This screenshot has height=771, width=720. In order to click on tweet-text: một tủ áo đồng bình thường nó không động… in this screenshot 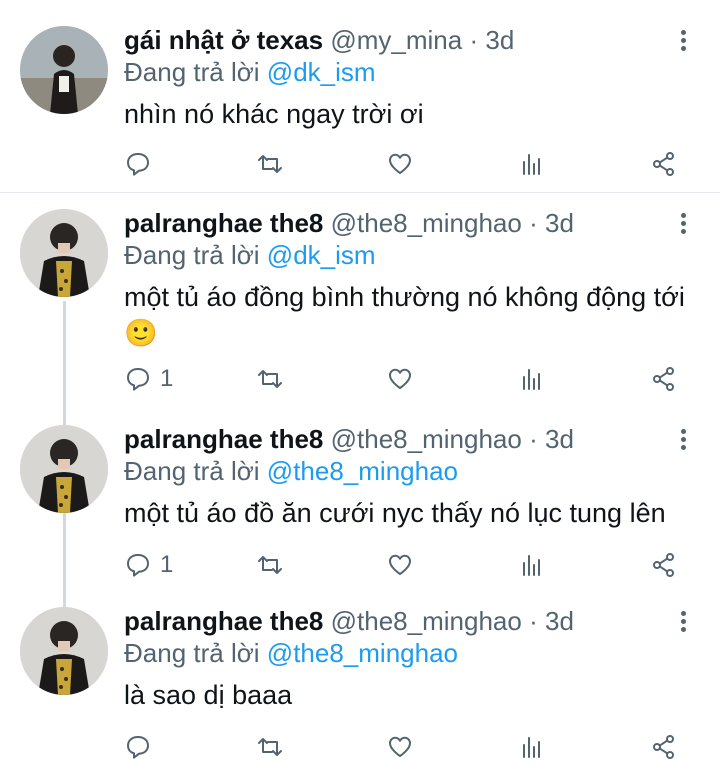, I will do `click(409, 315)`.